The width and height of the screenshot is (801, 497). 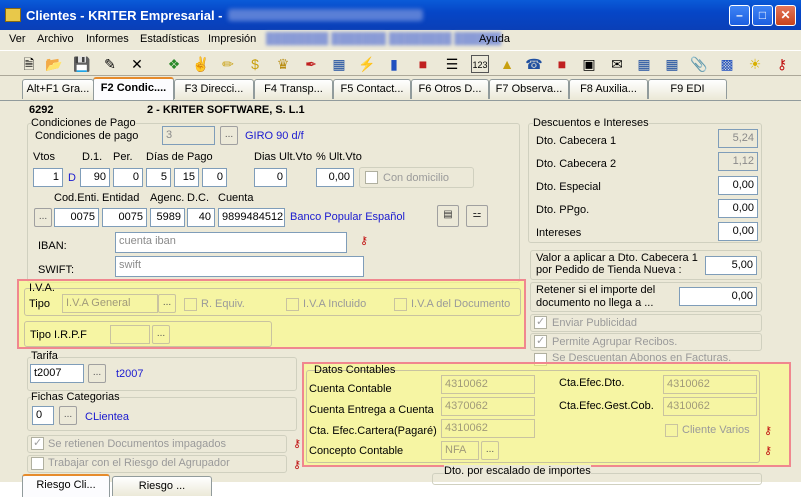 I want to click on iva-incluido-checkbox, so click(x=292, y=304).